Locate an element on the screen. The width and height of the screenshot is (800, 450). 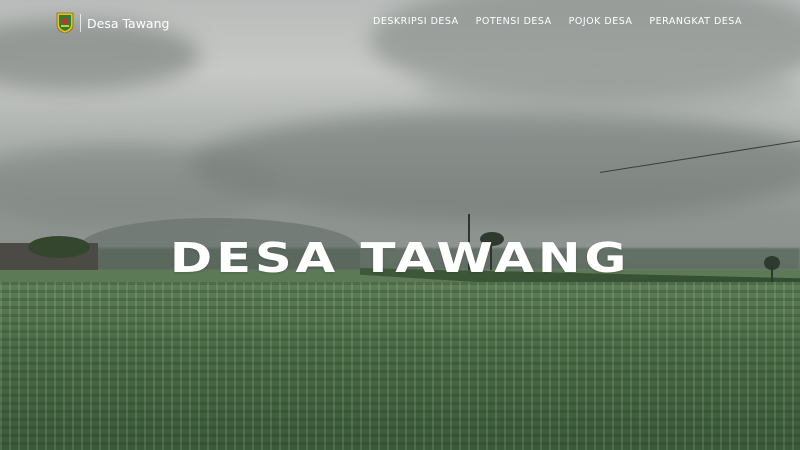
site-name: Desa Tawang is located at coordinates (128, 23).